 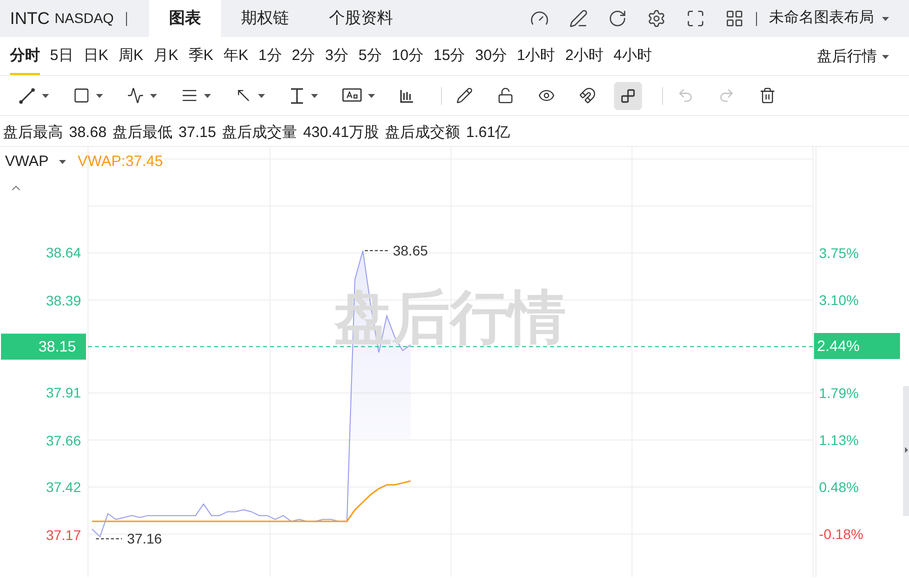 I want to click on period-tab: 1小时, so click(x=536, y=57).